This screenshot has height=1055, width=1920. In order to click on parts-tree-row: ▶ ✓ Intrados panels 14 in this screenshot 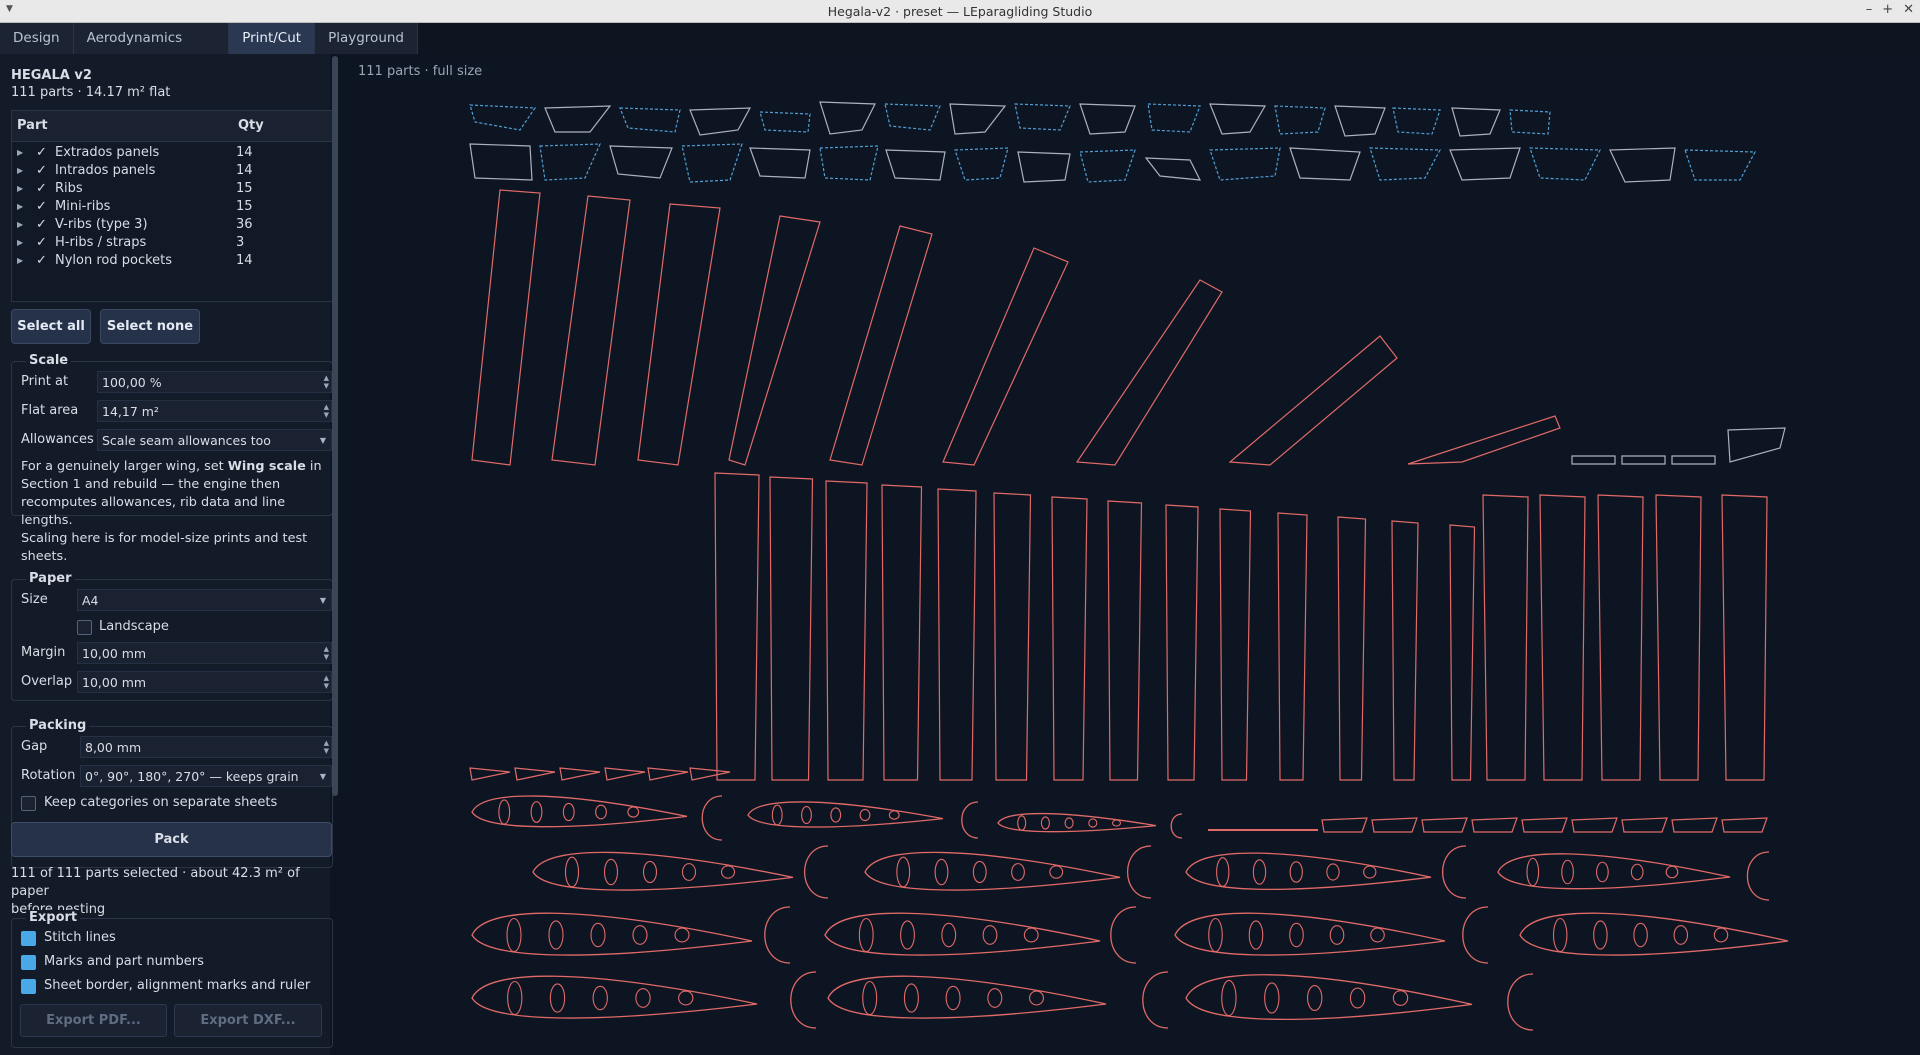, I will do `click(172, 171)`.